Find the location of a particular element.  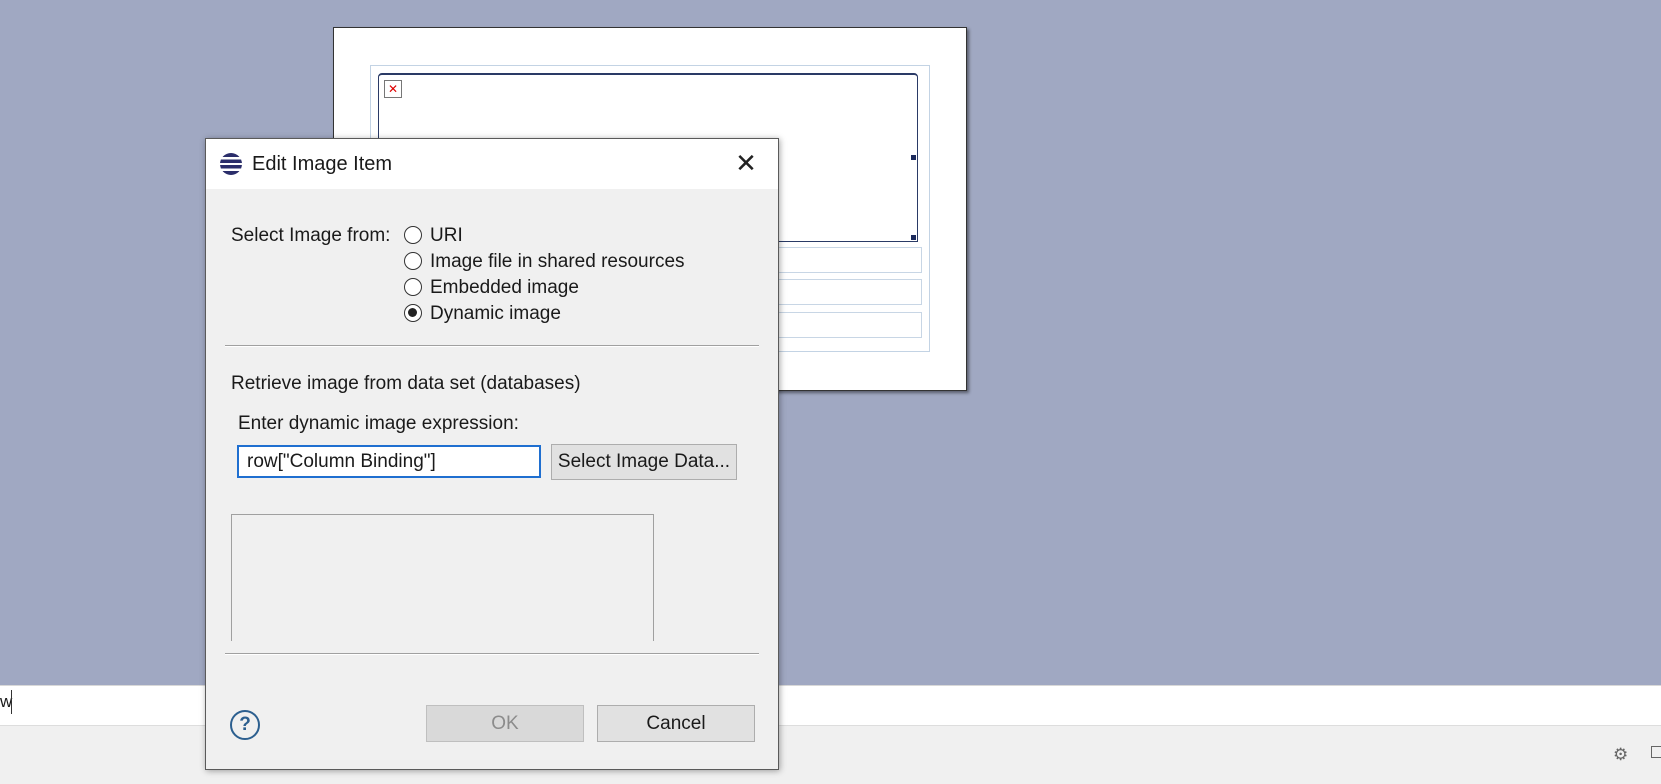

ok-button: OK is located at coordinates (505, 723).